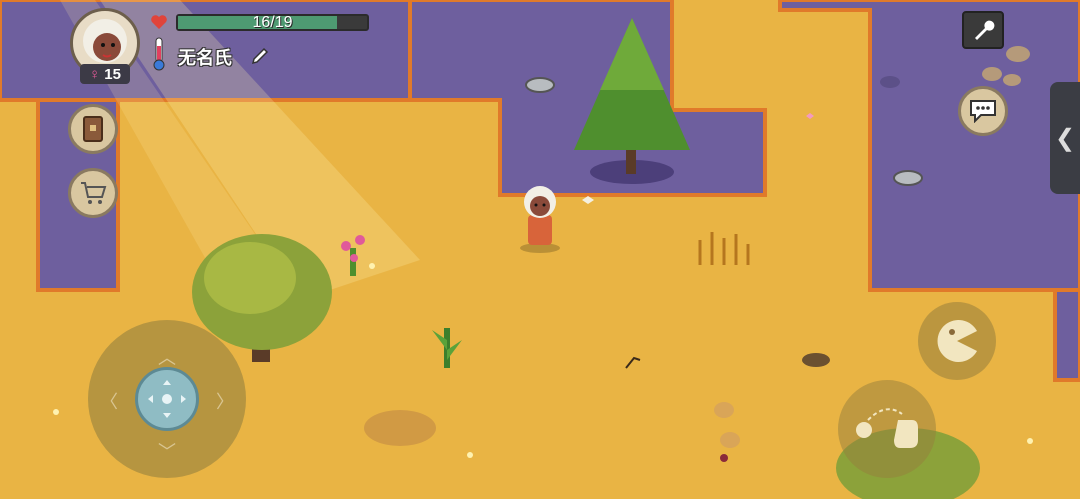 This screenshot has height=499, width=1080. I want to click on age-value: 15, so click(112, 74).